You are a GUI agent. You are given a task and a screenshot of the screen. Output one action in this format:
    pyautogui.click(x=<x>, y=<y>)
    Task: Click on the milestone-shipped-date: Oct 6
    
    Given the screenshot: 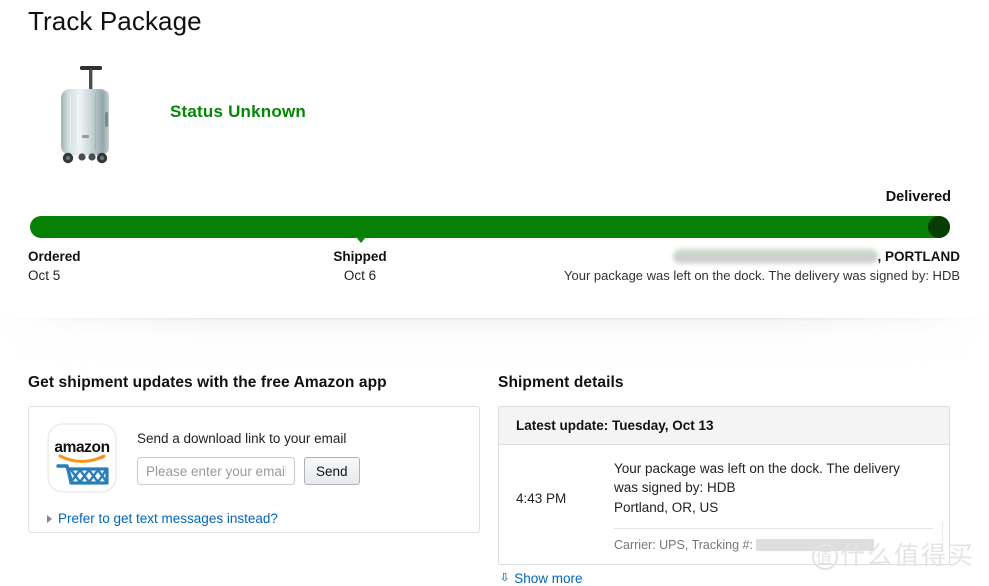 What is the action you would take?
    pyautogui.click(x=360, y=275)
    